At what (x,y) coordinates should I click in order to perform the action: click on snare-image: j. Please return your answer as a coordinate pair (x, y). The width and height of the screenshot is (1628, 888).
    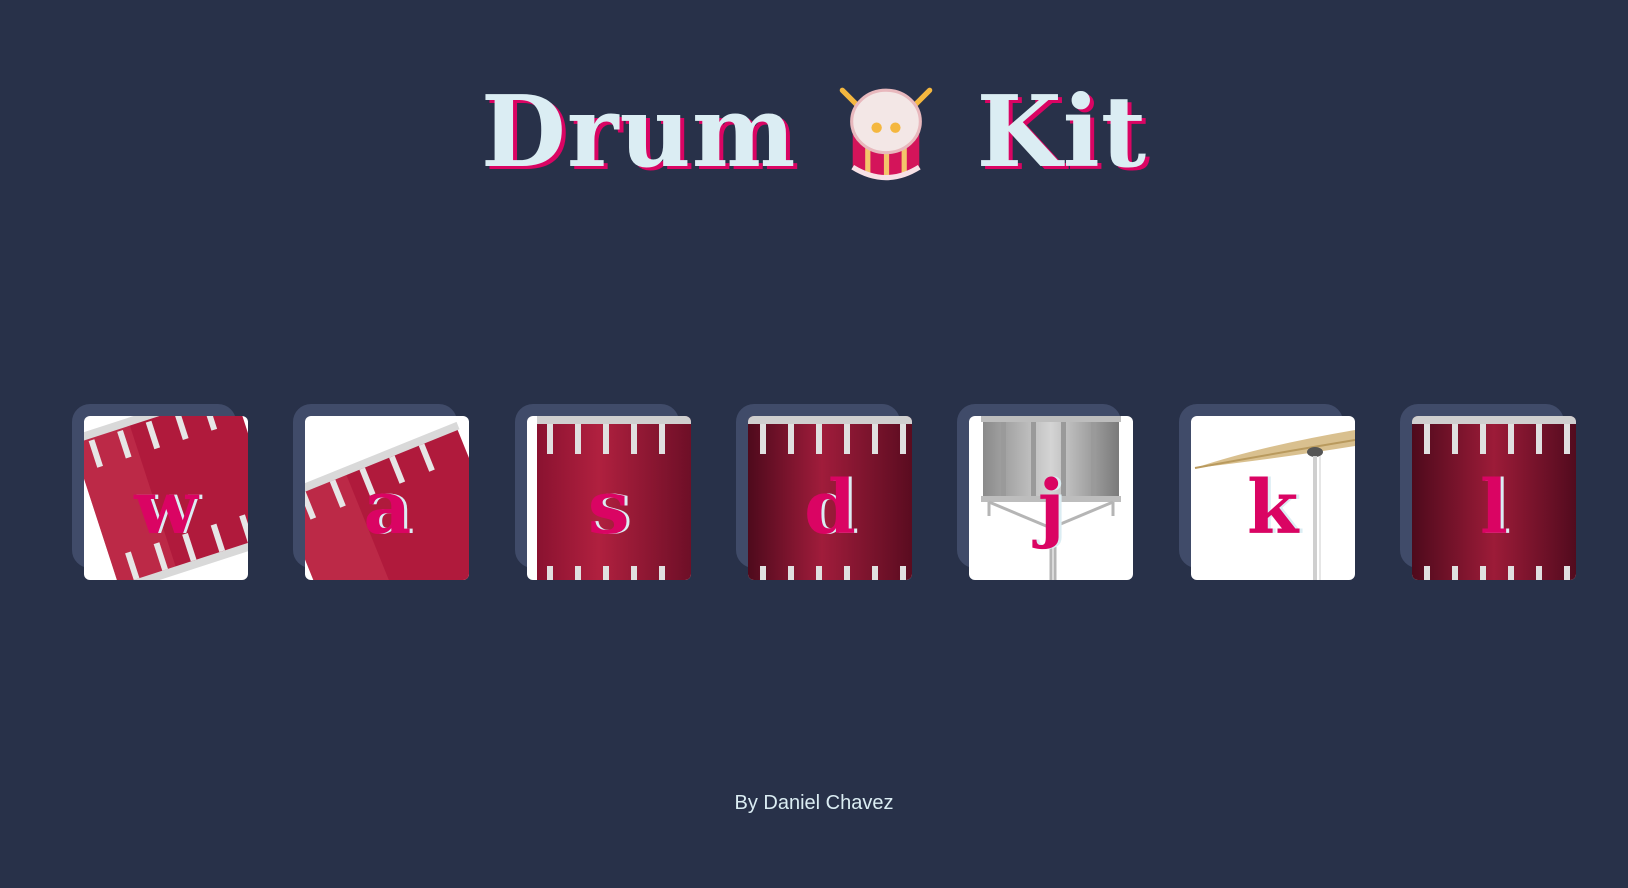
    Looking at the image, I should click on (1051, 498).